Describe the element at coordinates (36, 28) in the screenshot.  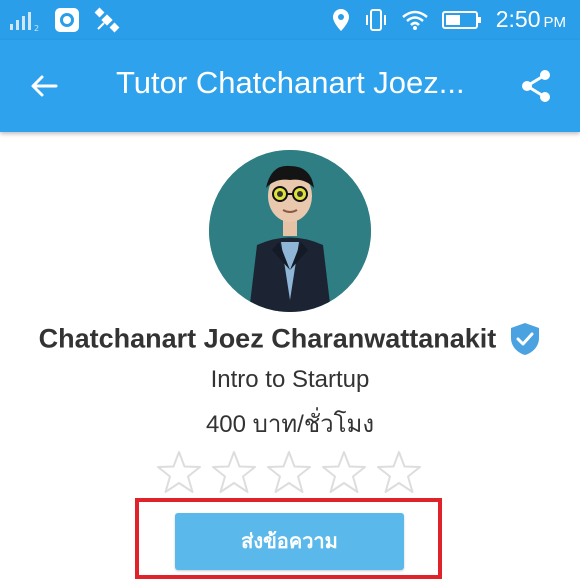
I see `svg-text: 2` at that location.